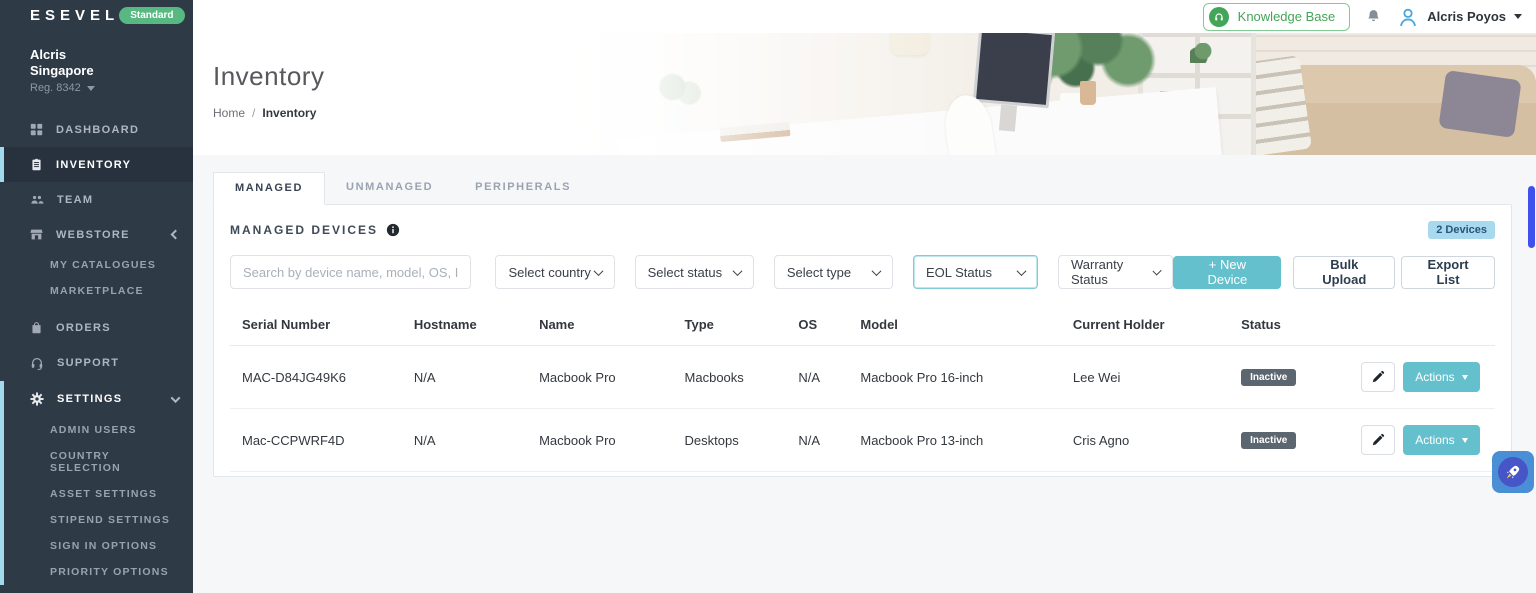  I want to click on bell-icon, so click(1373, 16).